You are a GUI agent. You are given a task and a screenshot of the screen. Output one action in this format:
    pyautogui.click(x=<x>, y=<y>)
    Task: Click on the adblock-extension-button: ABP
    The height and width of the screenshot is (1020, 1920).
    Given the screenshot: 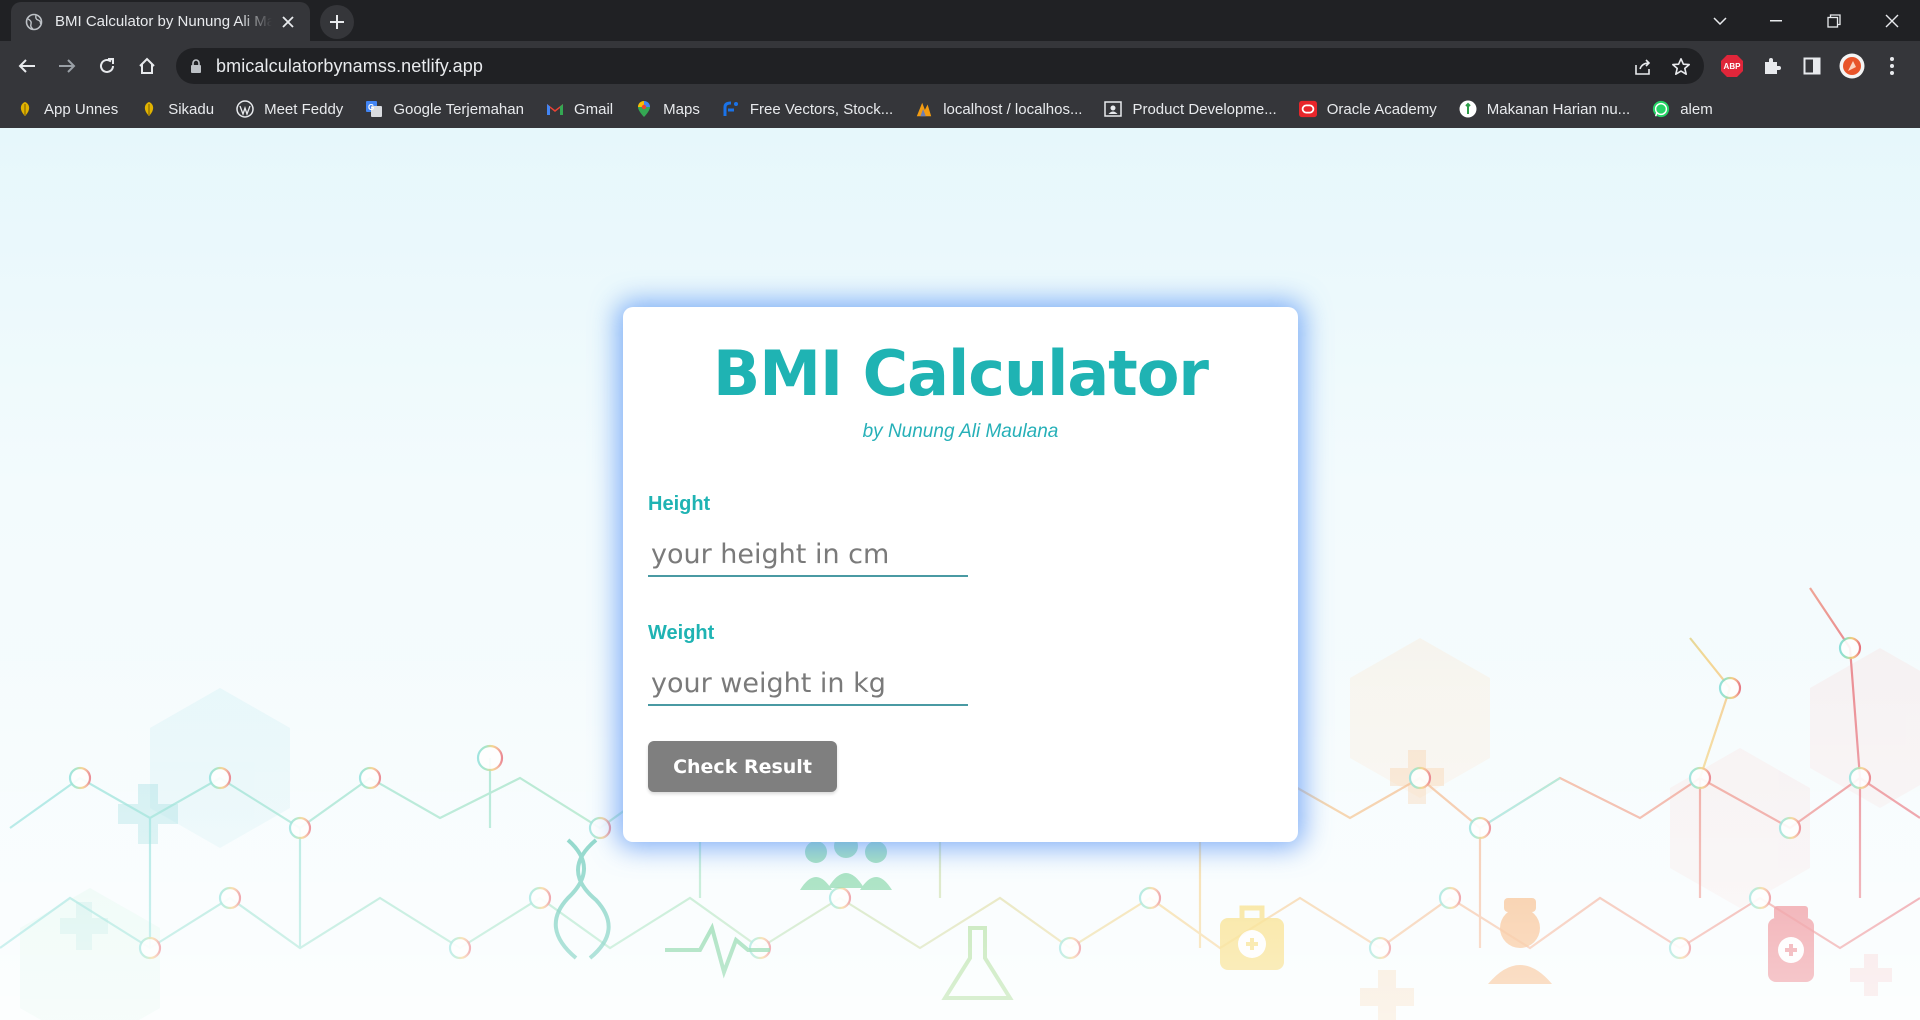 What is the action you would take?
    pyautogui.click(x=1732, y=66)
    